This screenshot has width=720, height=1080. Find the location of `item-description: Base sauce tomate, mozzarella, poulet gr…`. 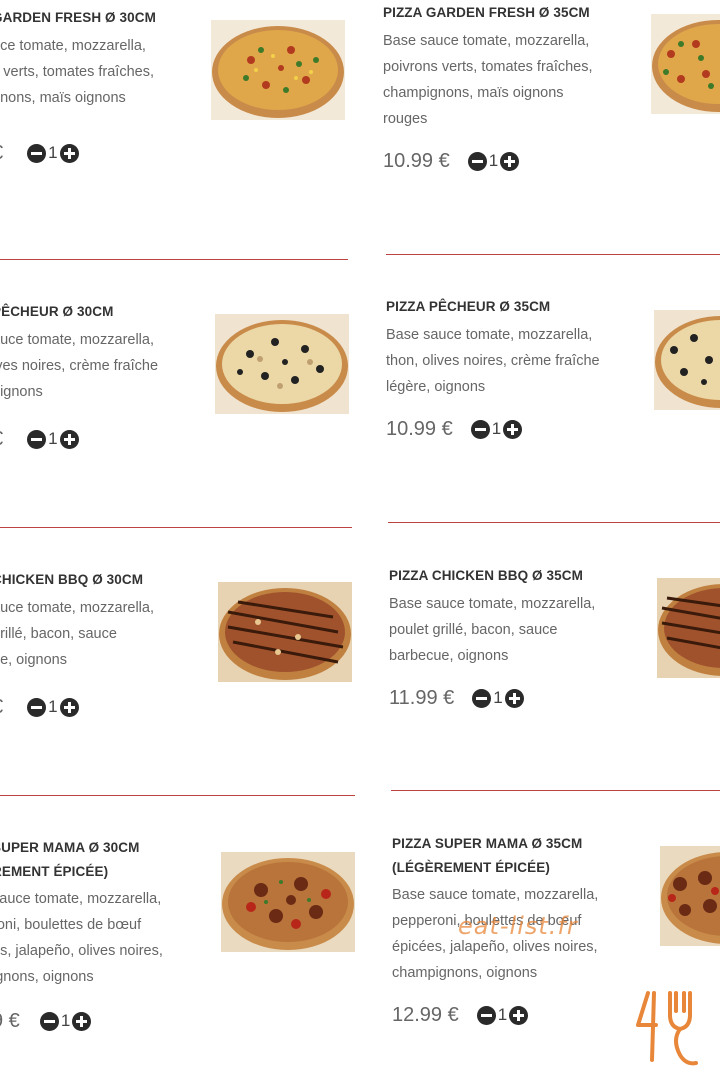

item-description: Base sauce tomate, mozzarella, poulet gr… is located at coordinates (492, 630).